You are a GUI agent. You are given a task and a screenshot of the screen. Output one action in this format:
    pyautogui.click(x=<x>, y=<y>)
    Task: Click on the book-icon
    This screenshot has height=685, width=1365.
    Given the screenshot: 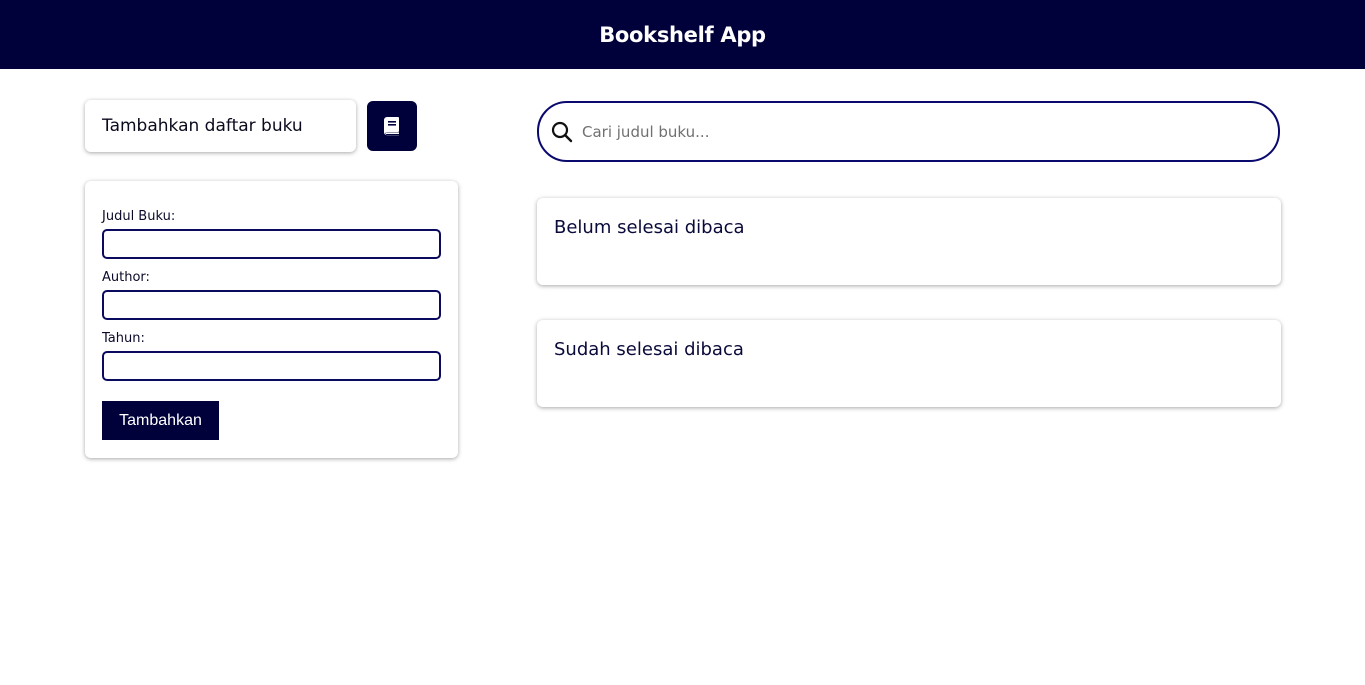 What is the action you would take?
    pyautogui.click(x=391, y=126)
    